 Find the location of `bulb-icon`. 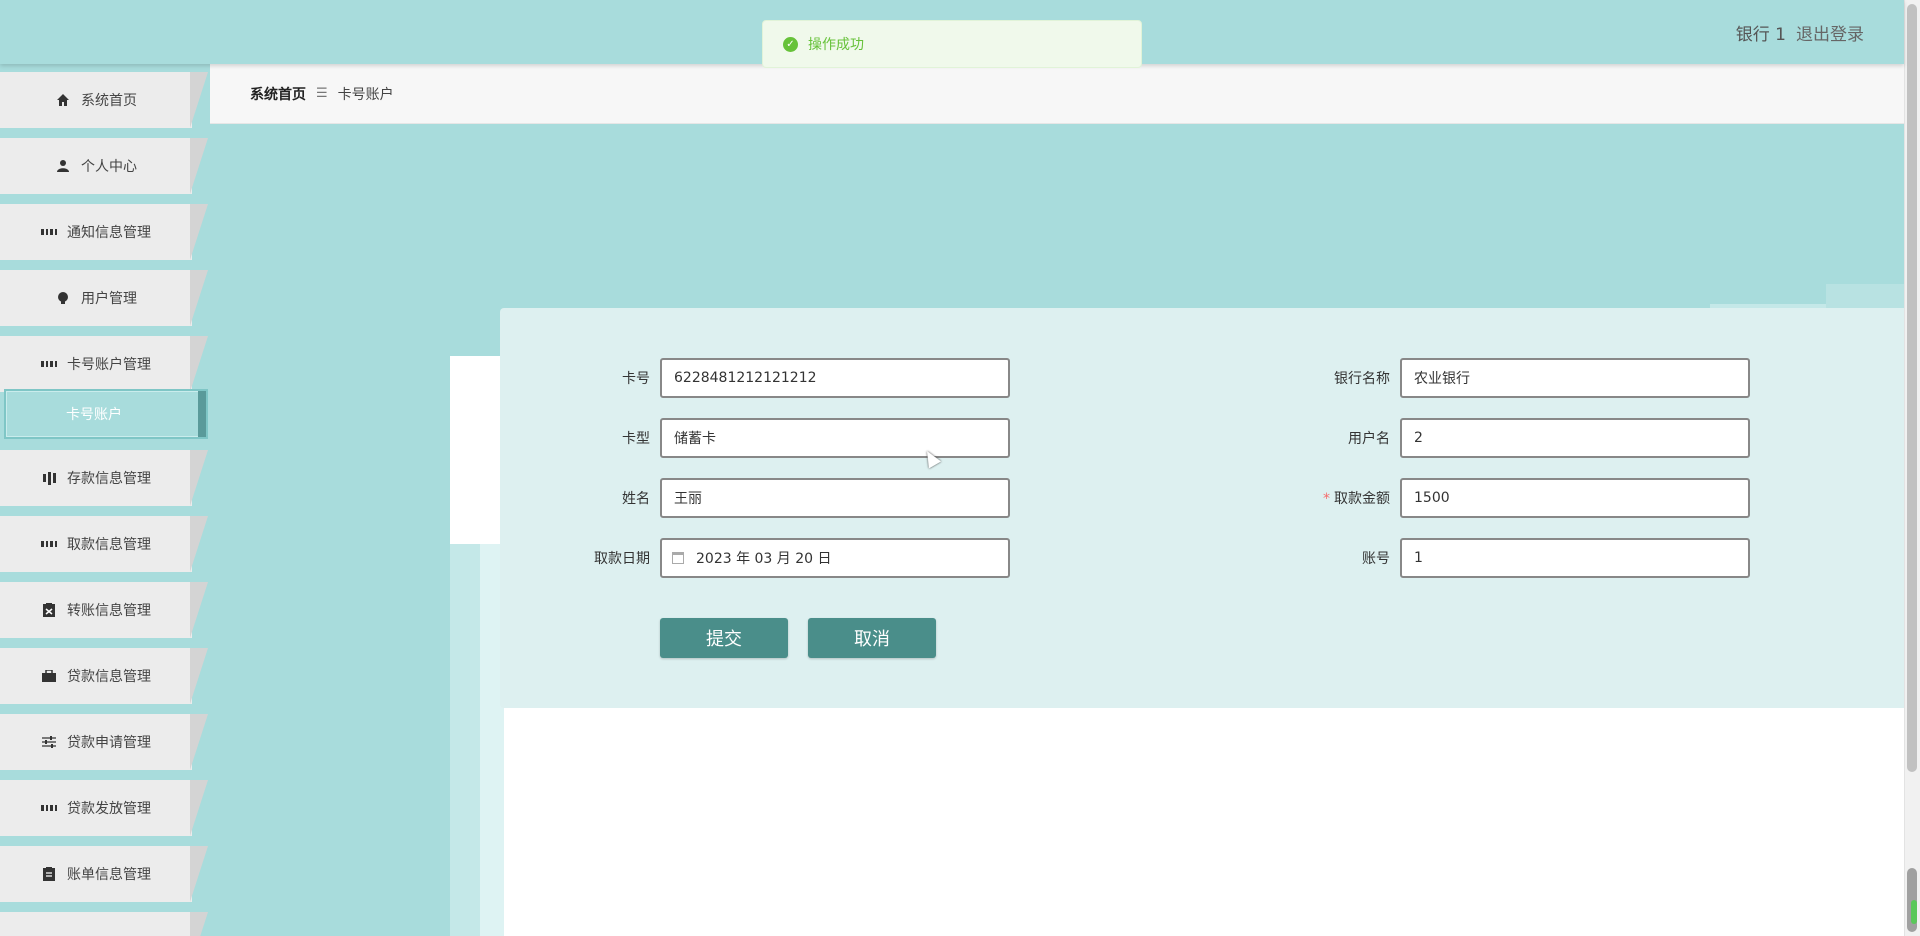

bulb-icon is located at coordinates (63, 298).